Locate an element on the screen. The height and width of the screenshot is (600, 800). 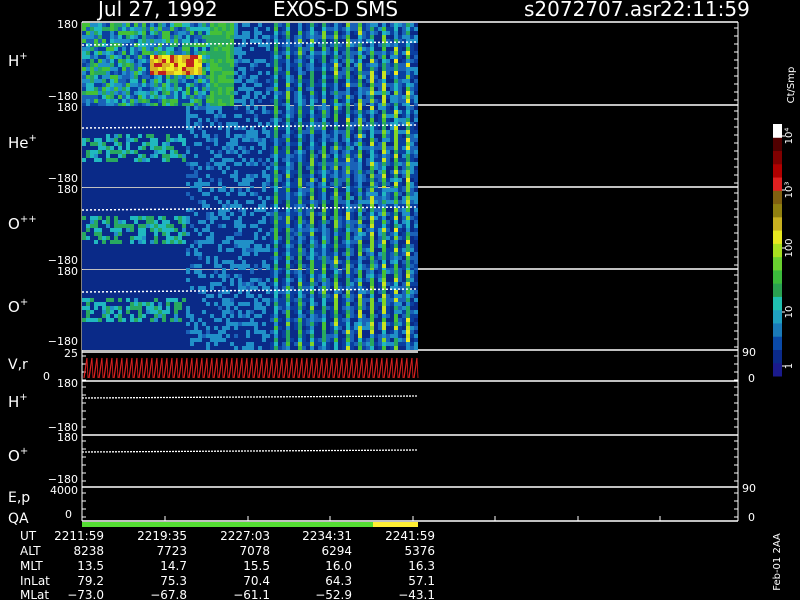
ephemeris-cell: −43.1 is located at coordinates (416, 594).